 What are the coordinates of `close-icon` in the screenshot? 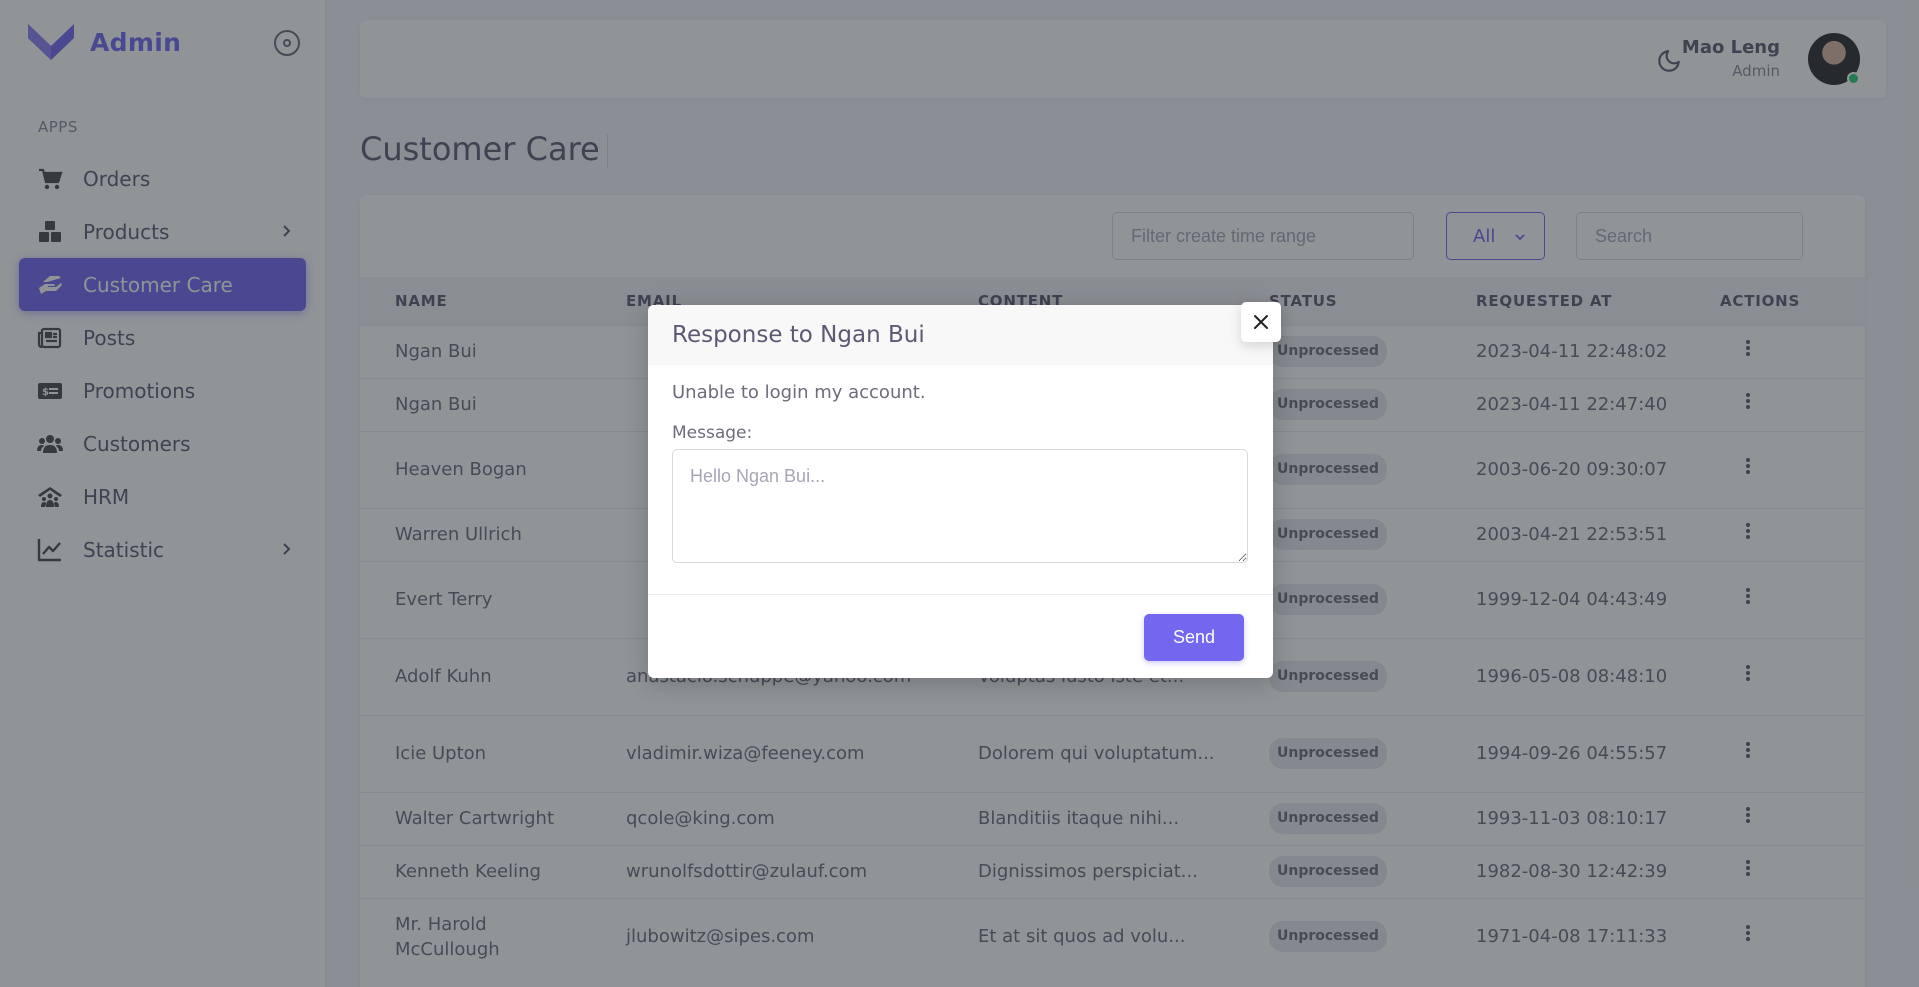 It's located at (1261, 322).